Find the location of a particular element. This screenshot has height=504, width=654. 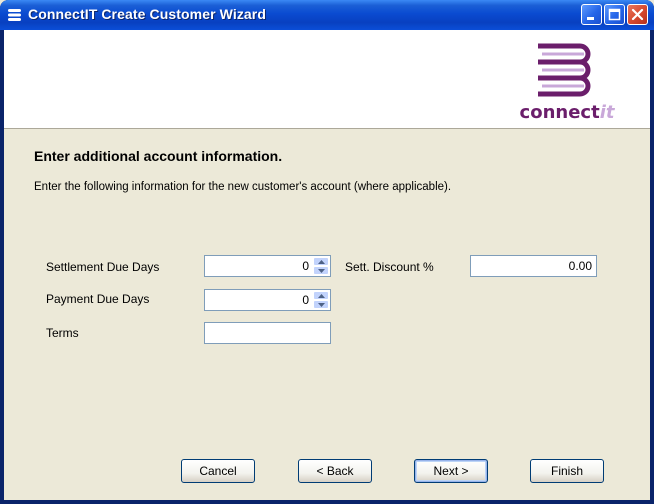

sett-discount-label: Sett. Discount % is located at coordinates (389, 267).